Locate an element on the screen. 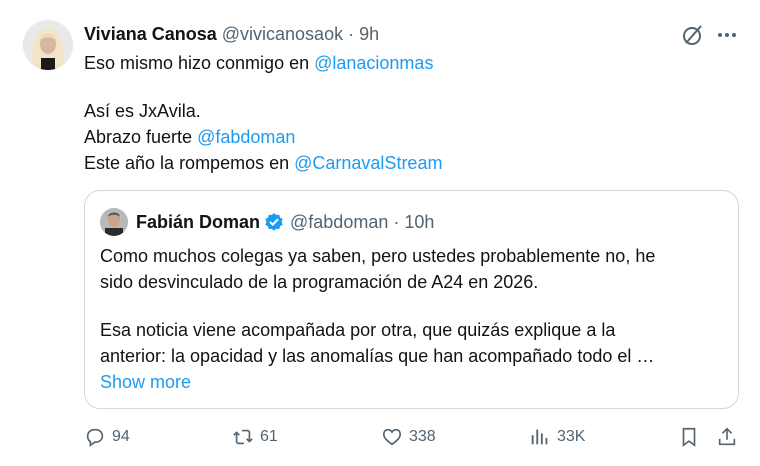 The image size is (760, 466). tweet-text-segment: Eso mismo hizo conmigo en is located at coordinates (199, 63).